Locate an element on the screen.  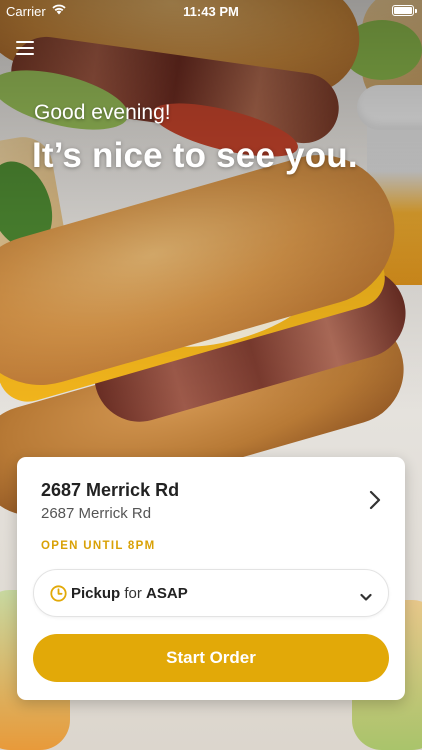
store-hours-status: OPEN UNTIL 8PM is located at coordinates (98, 546).